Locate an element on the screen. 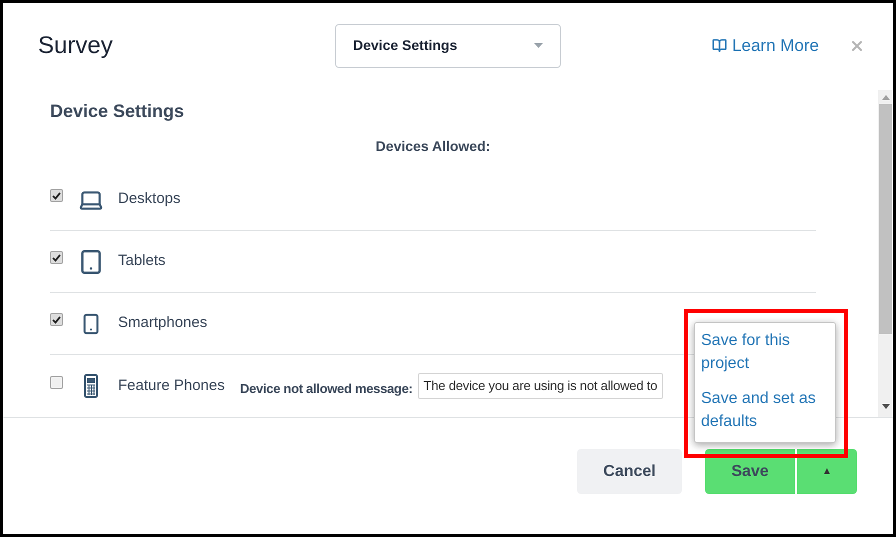 Image resolution: width=896 pixels, height=537 pixels. device-label: Tablets is located at coordinates (142, 261).